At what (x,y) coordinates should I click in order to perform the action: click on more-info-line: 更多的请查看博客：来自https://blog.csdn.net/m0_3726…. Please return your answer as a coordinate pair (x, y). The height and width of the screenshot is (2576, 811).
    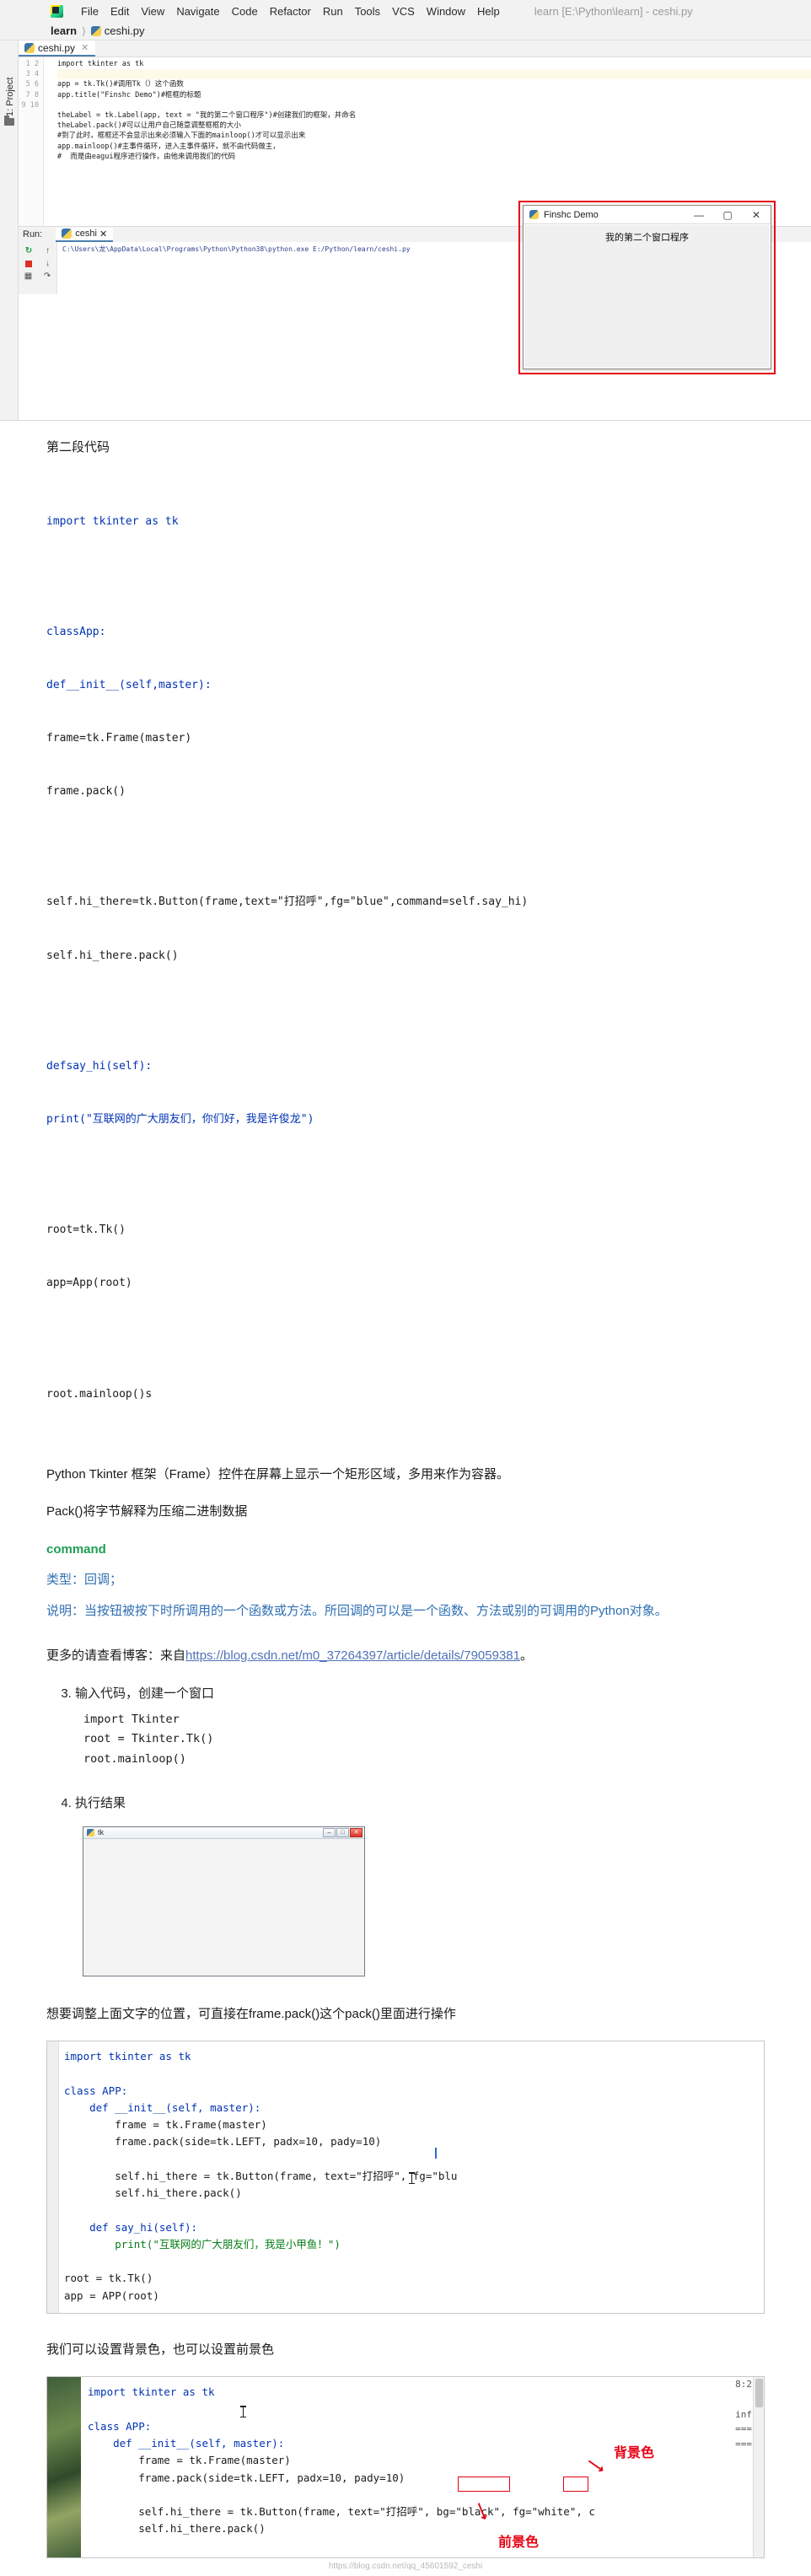
    Looking at the image, I should click on (405, 1656).